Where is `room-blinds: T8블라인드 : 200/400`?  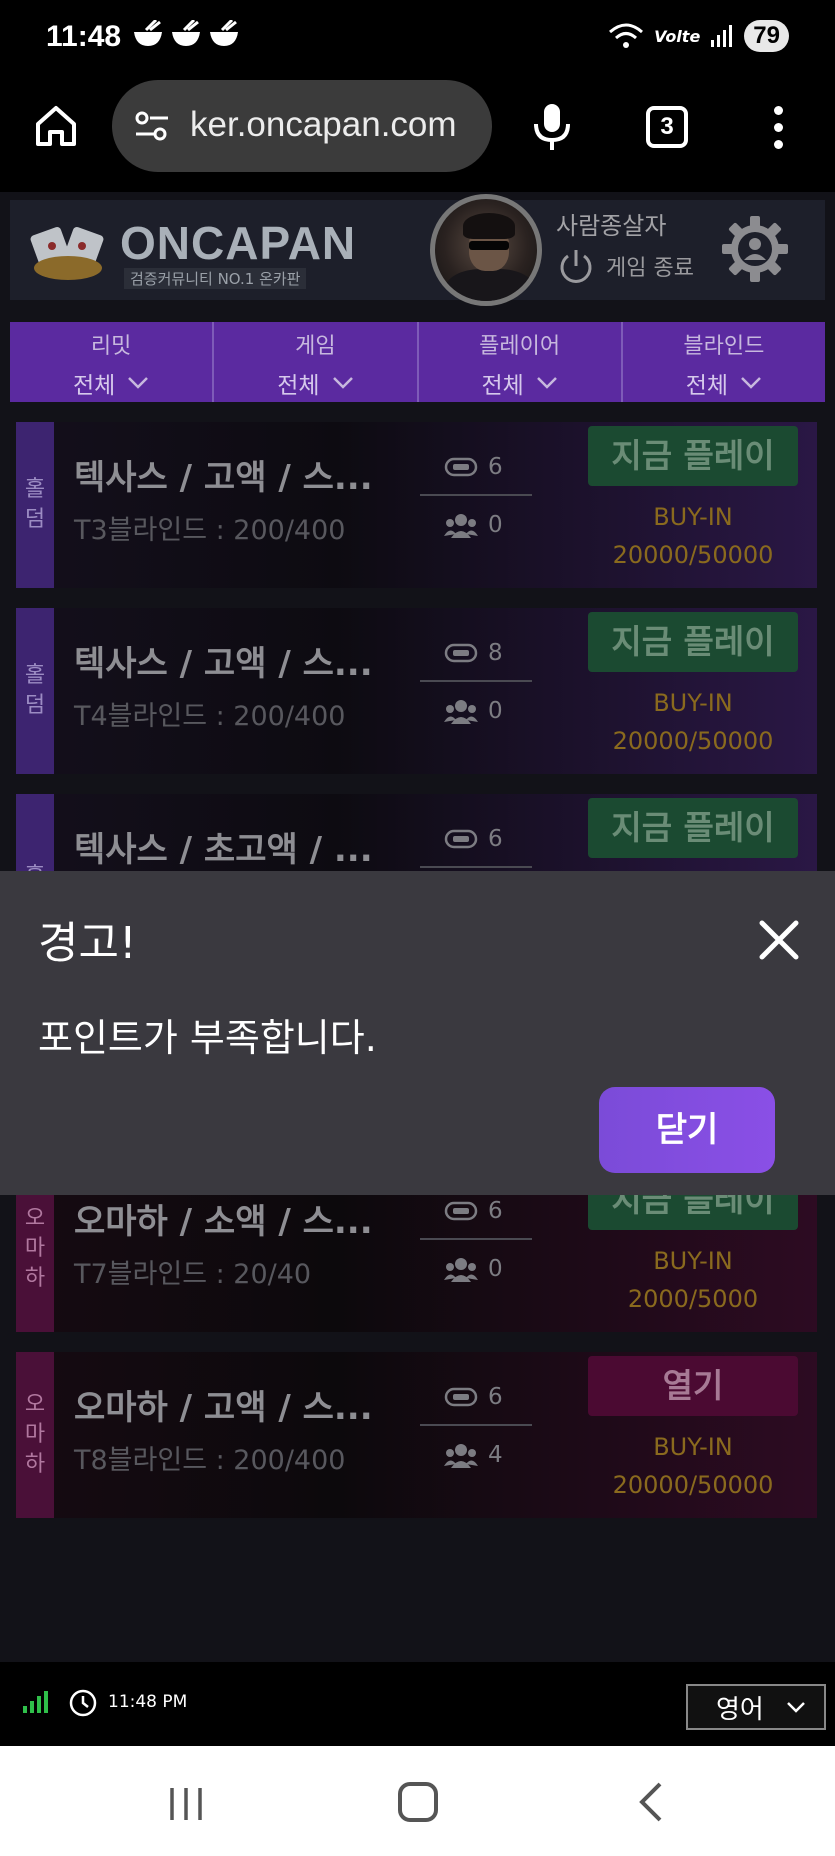
room-blinds: T8블라인드 : 200/400 is located at coordinates (210, 1460).